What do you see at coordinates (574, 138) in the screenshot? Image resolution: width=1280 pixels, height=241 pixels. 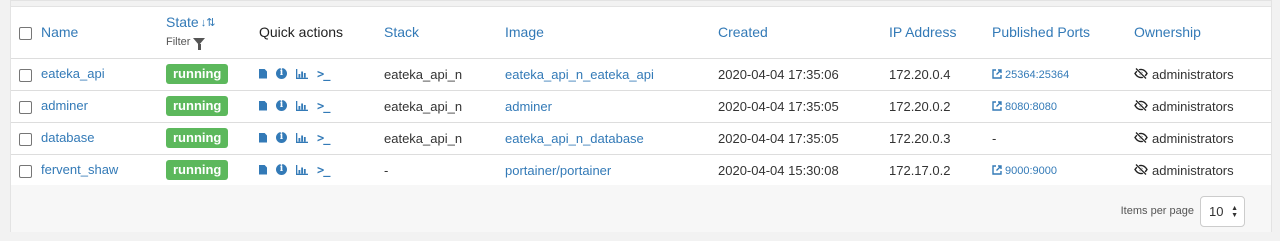 I see `image-link: eateka_api_n_database` at bounding box center [574, 138].